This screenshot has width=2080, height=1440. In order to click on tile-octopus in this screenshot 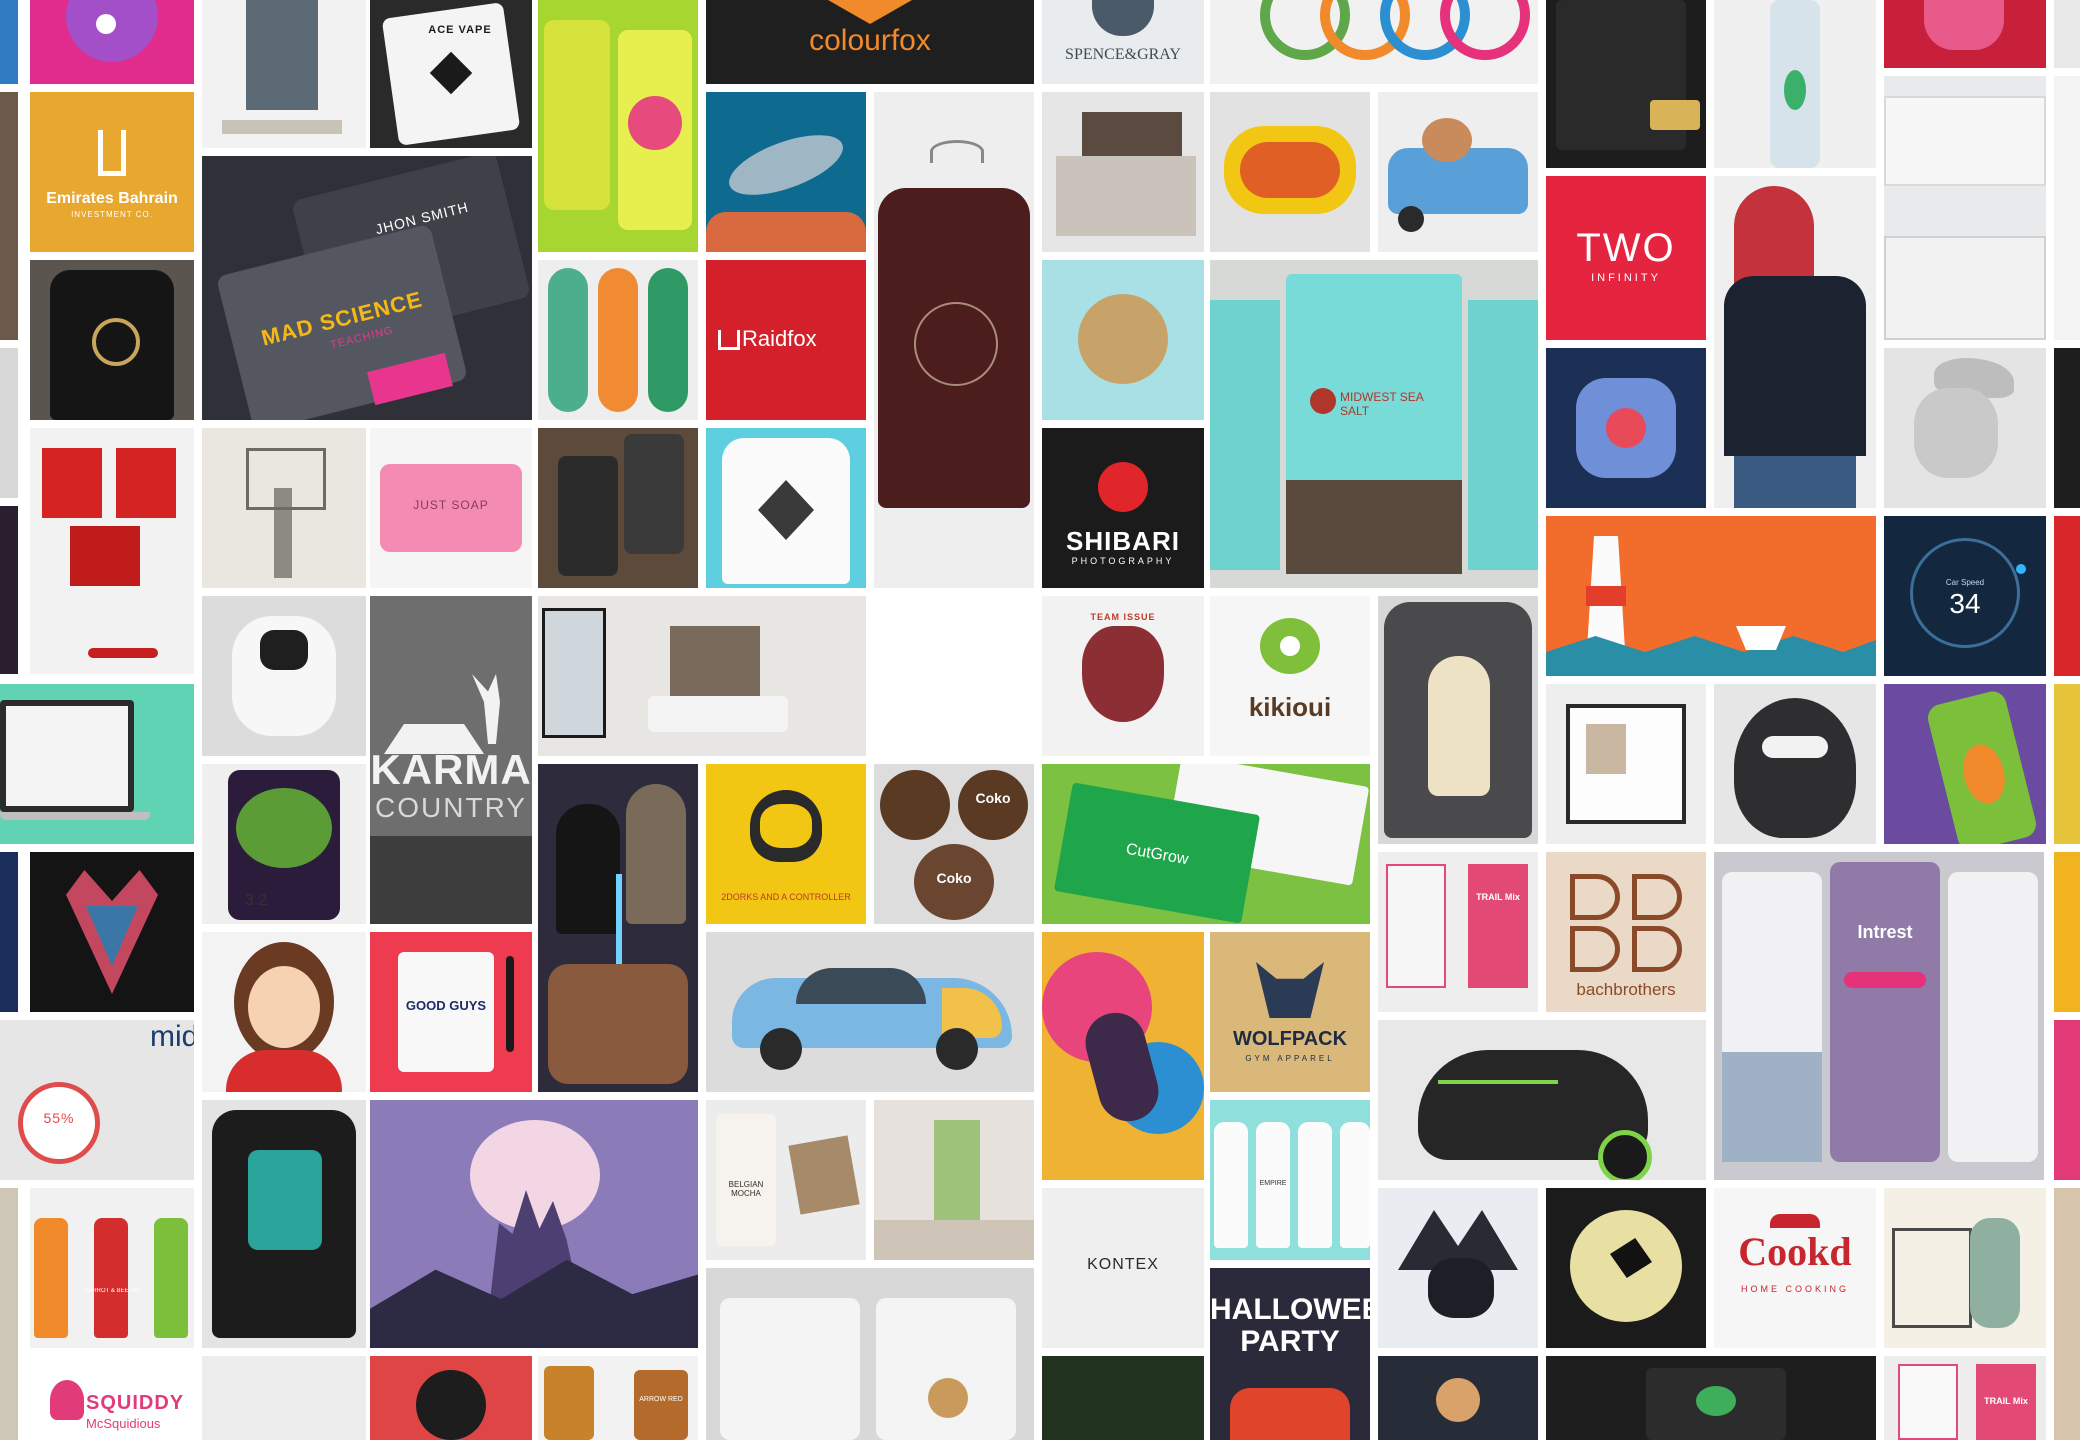, I will do `click(112, 42)`.